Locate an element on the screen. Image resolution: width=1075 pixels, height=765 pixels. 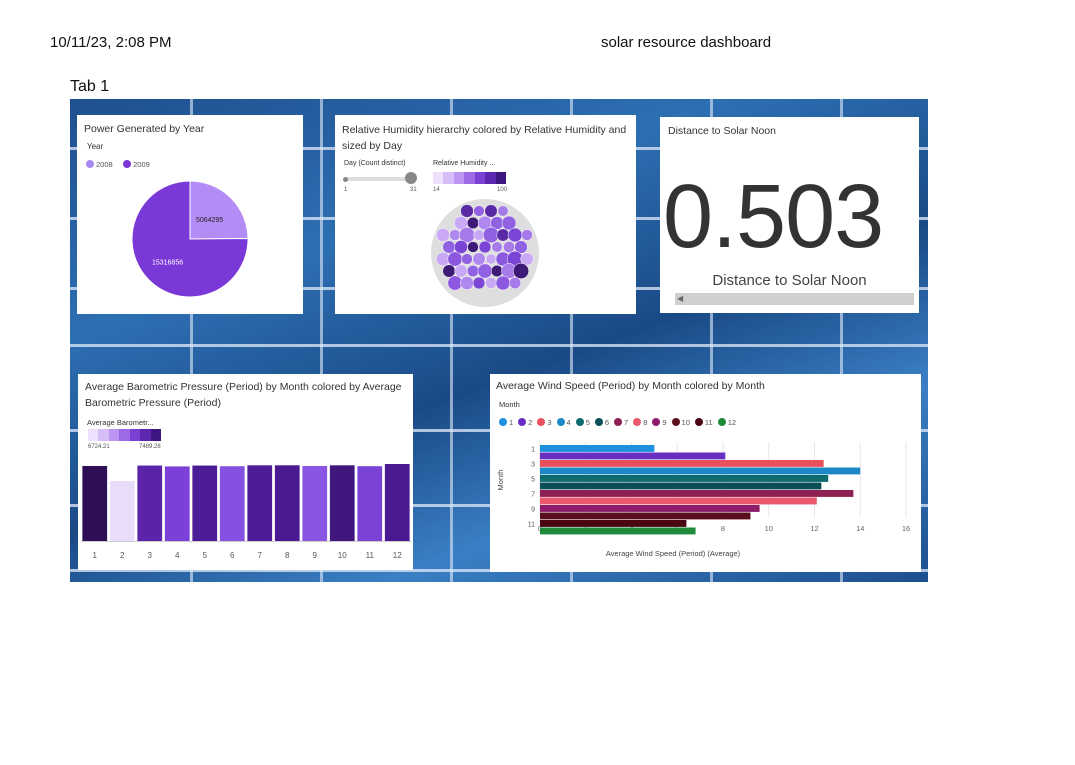
pie-data-label: 15316856 is located at coordinates (167, 263).